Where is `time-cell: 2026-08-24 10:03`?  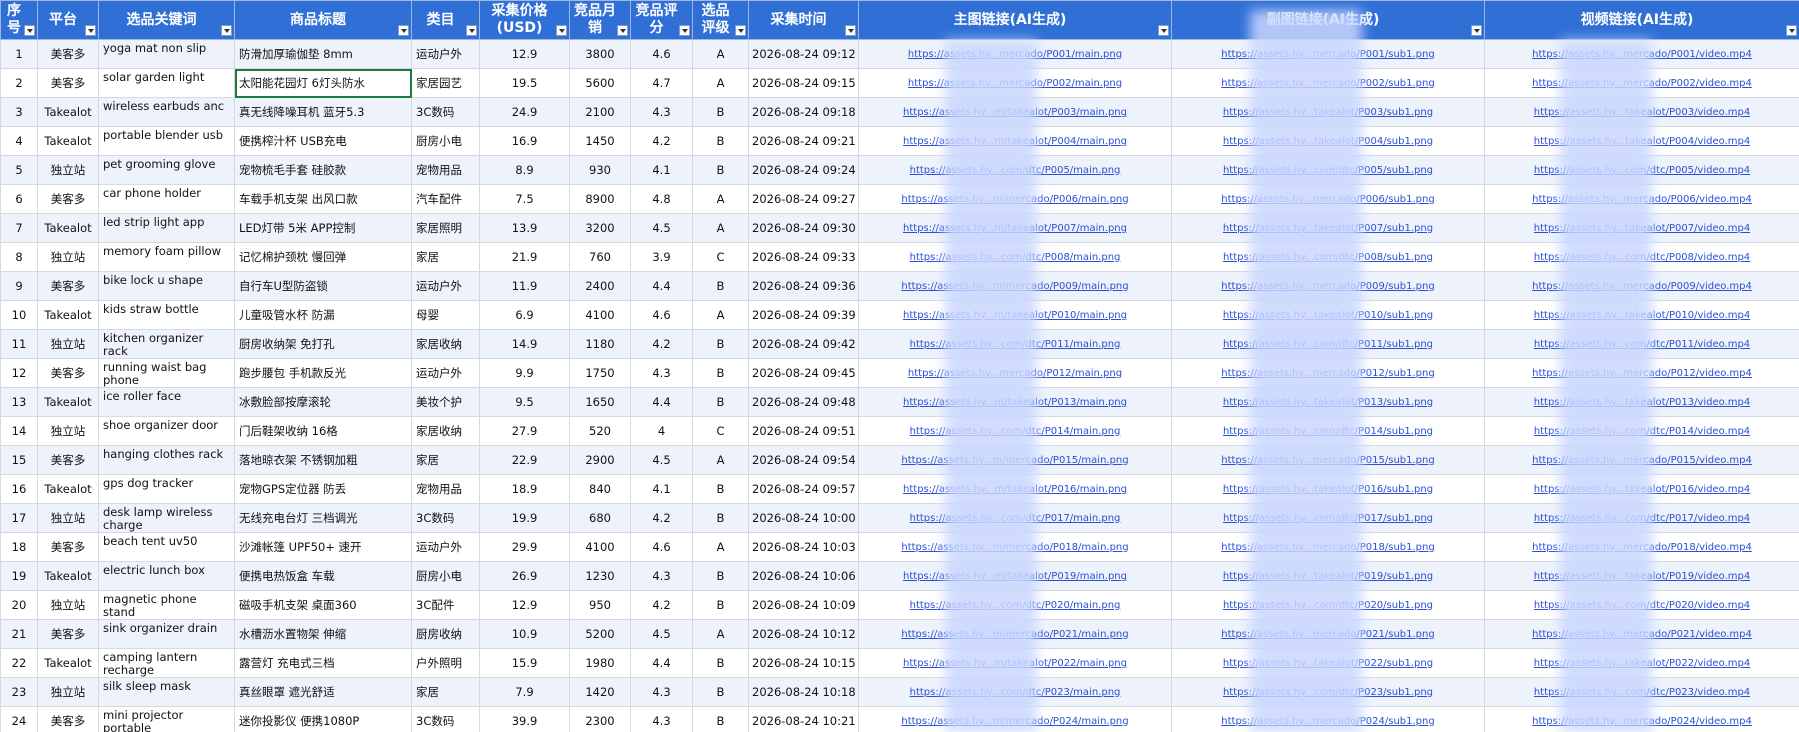
time-cell: 2026-08-24 10:03 is located at coordinates (803, 547).